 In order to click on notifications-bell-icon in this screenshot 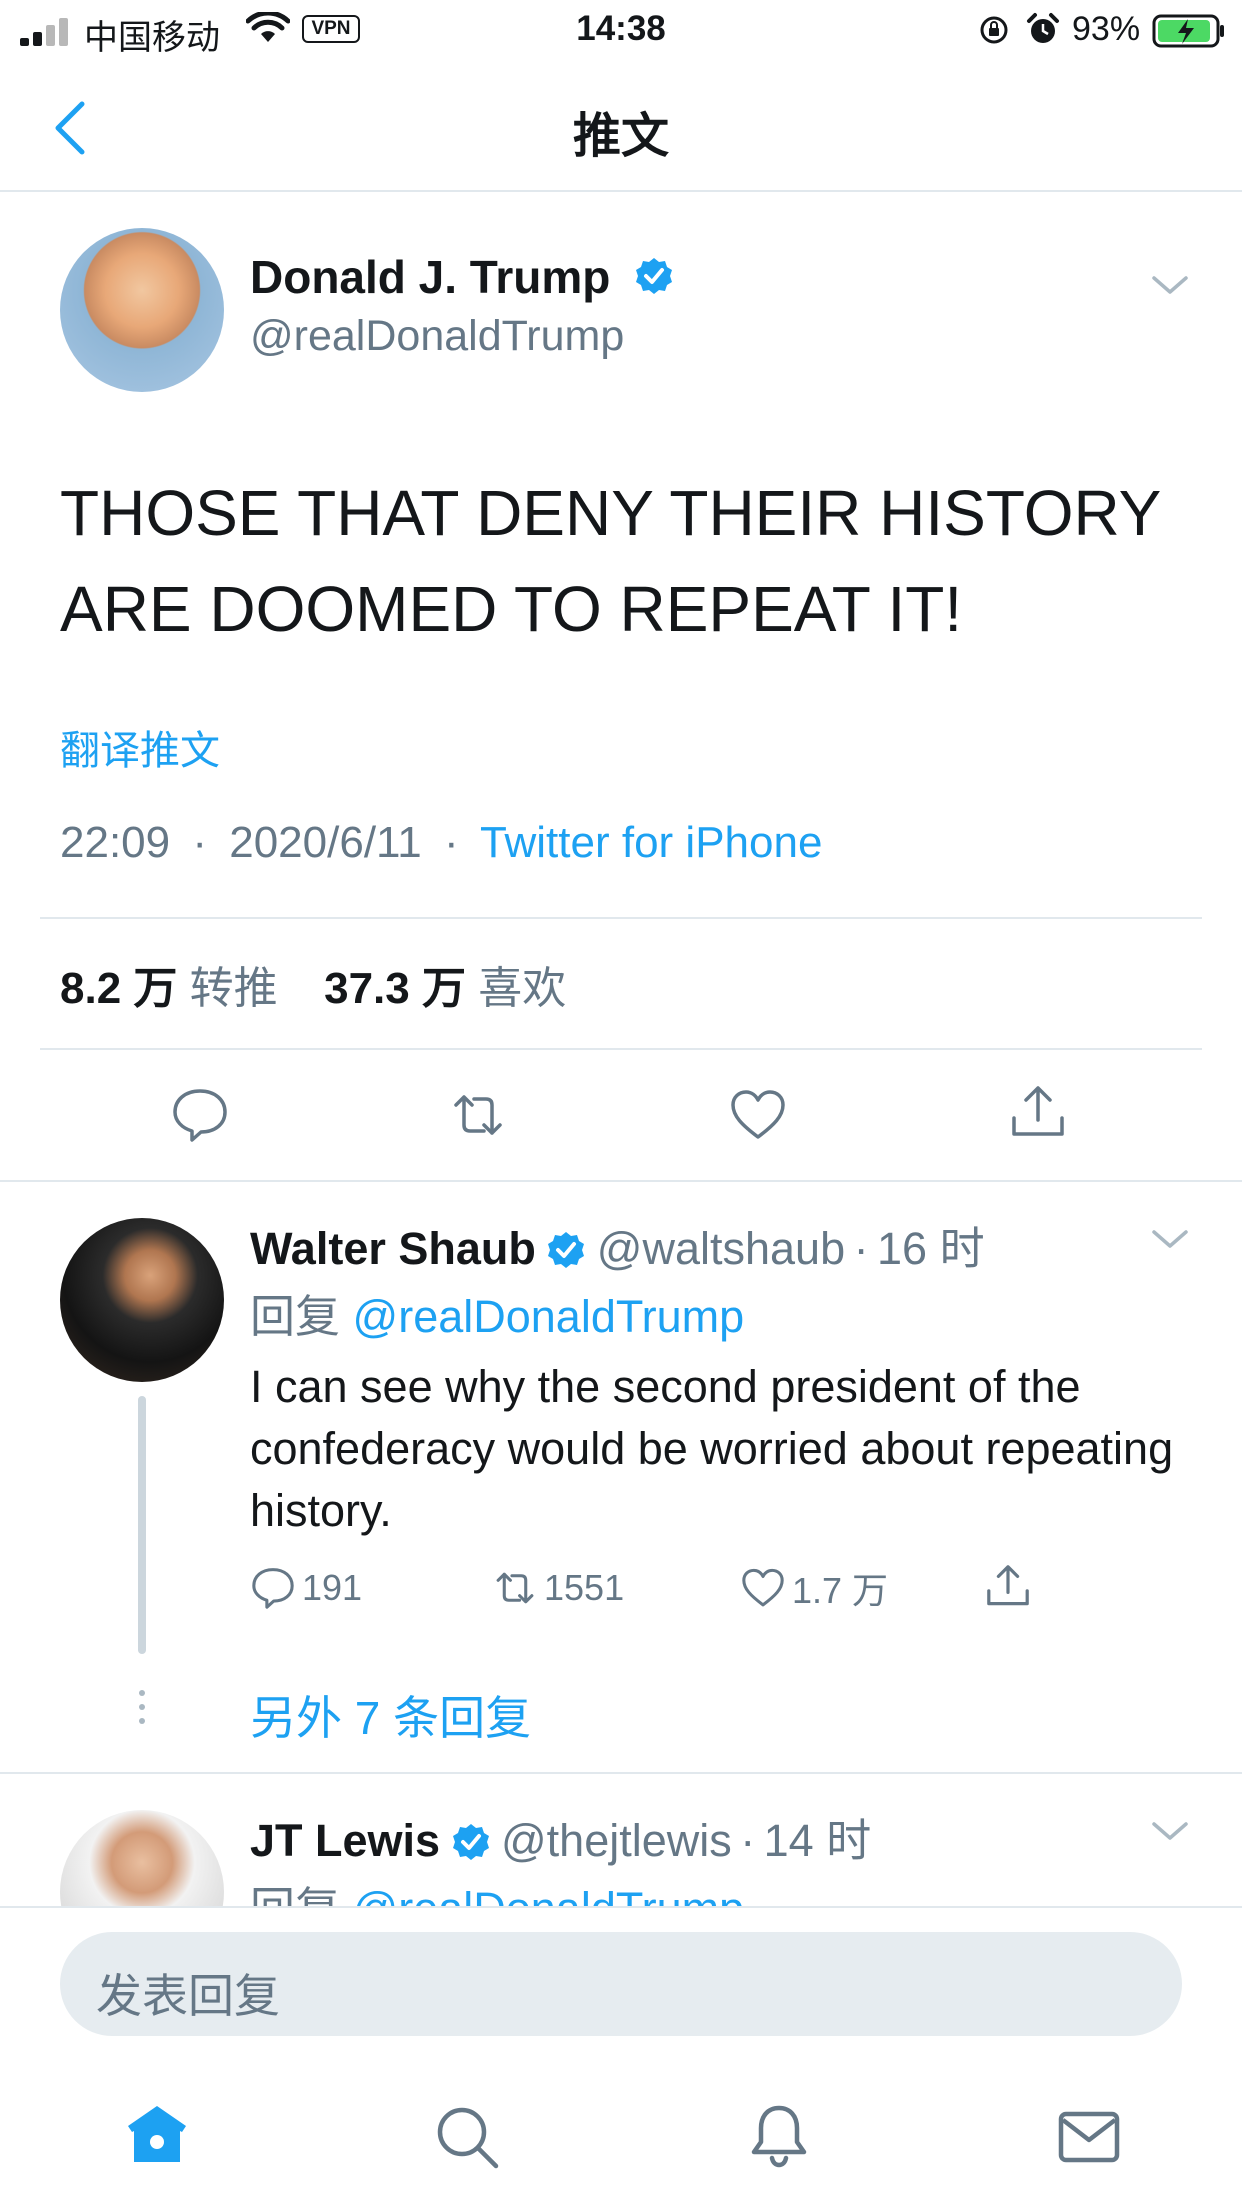, I will do `click(779, 2135)`.